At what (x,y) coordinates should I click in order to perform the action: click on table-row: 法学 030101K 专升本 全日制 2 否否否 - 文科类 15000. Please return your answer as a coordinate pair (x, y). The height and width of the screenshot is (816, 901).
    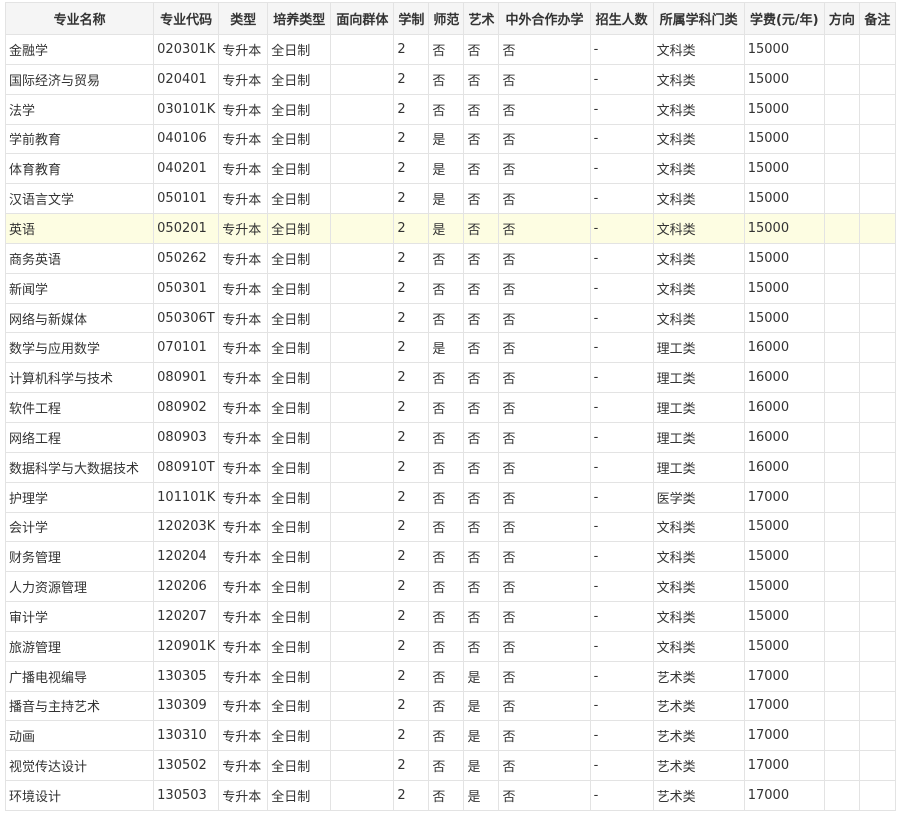
    Looking at the image, I should click on (450, 109).